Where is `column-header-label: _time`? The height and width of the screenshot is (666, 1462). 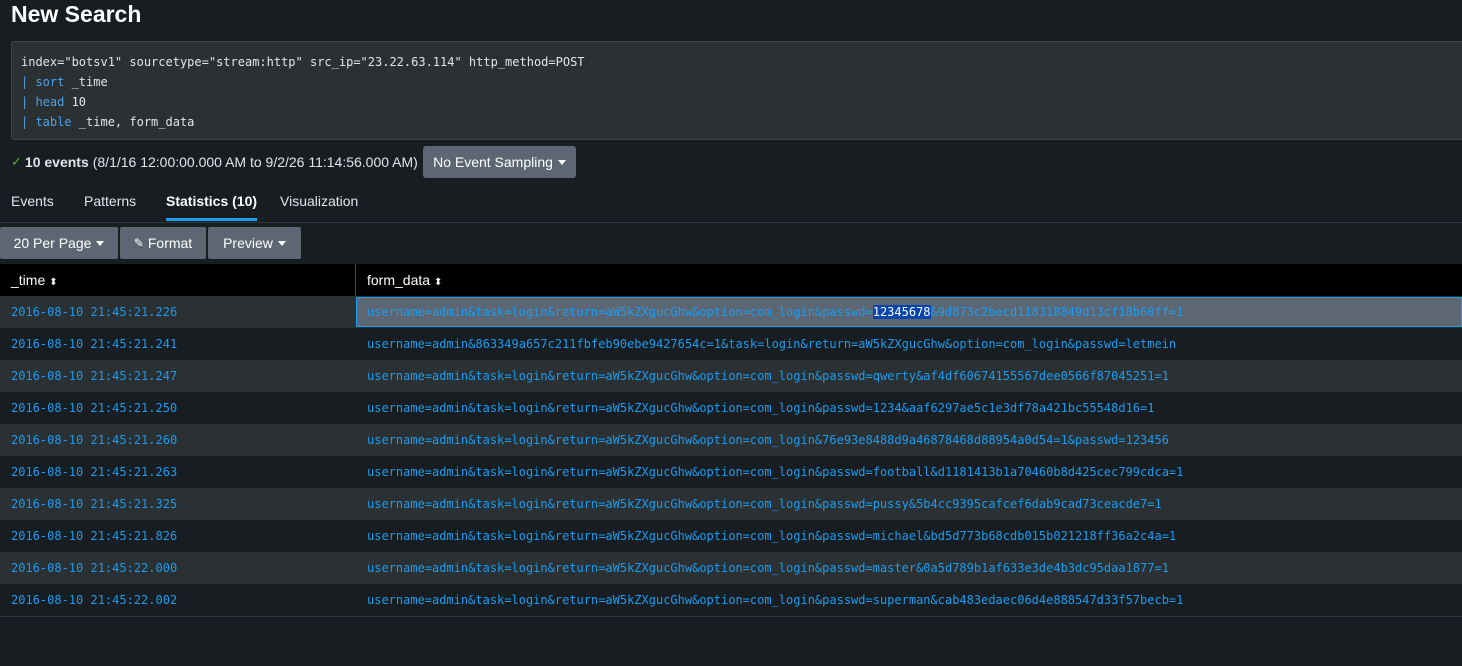 column-header-label: _time is located at coordinates (28, 280).